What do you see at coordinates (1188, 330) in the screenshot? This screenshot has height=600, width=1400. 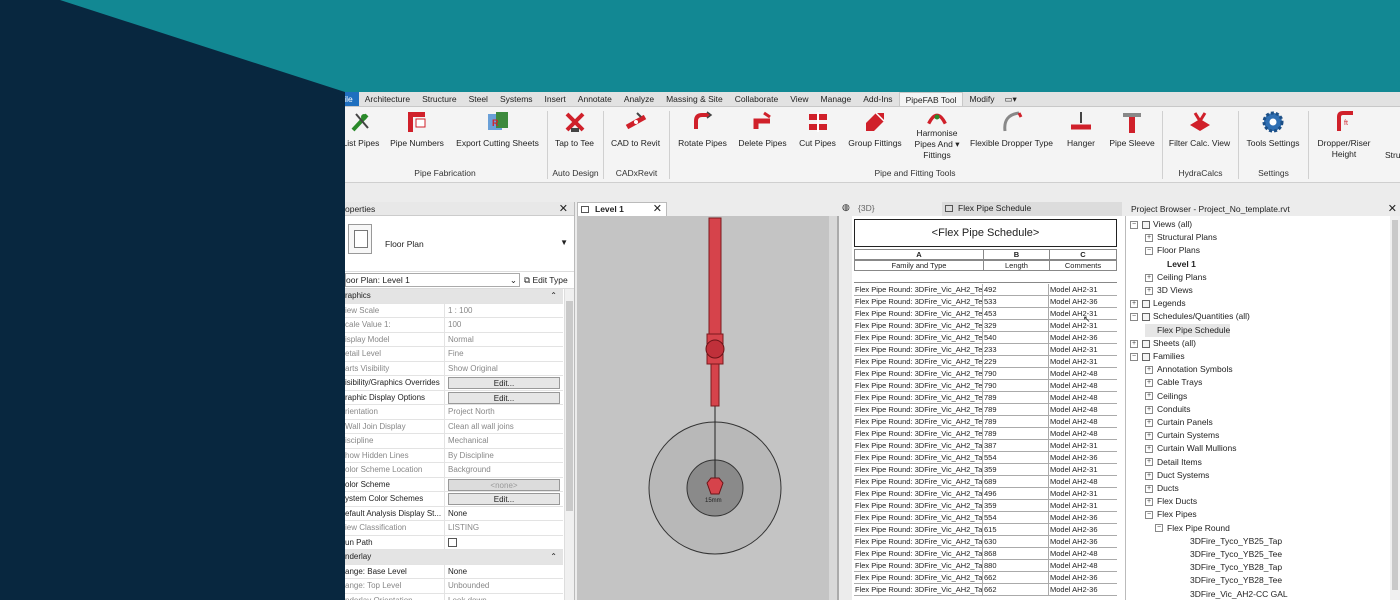 I see `tree-item: Flex Pipe Schedule` at bounding box center [1188, 330].